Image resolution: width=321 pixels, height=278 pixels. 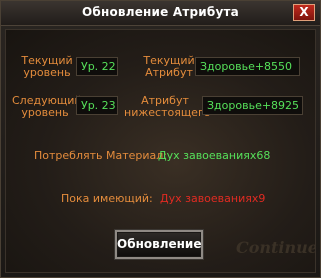 What do you see at coordinates (213, 198) in the screenshot?
I see `owned-value: Дух завоеваниях9` at bounding box center [213, 198].